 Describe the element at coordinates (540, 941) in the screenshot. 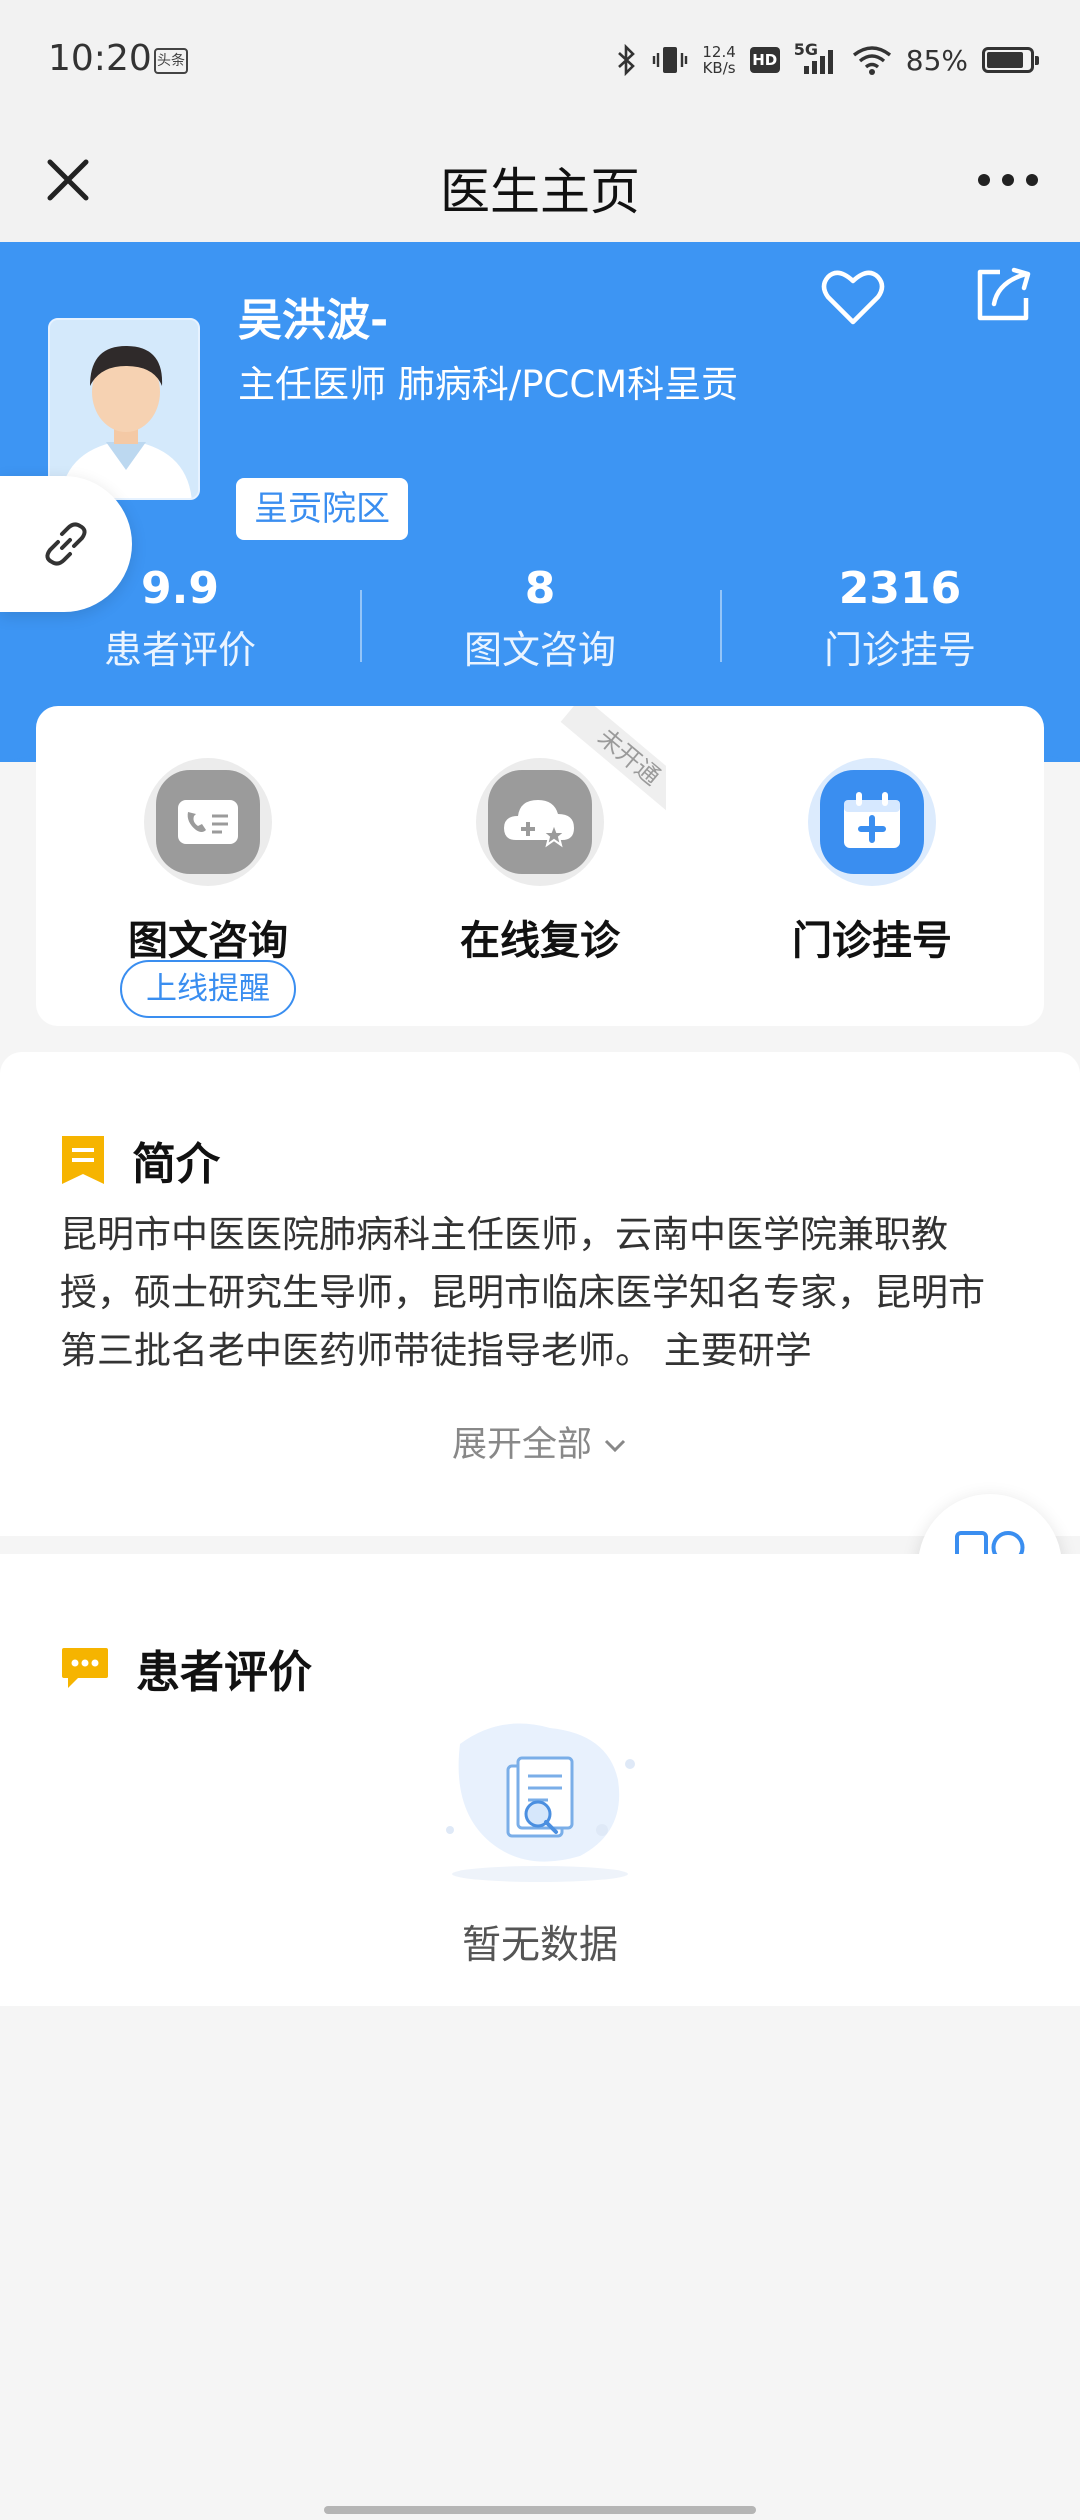

I see `service-label: 在线复诊` at that location.